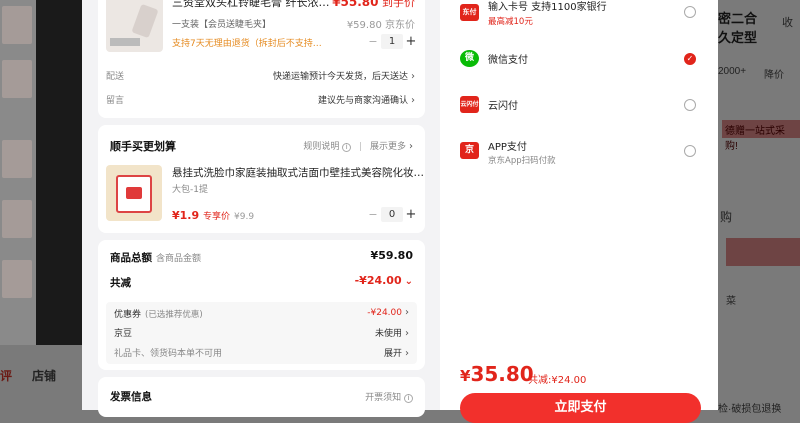  Describe the element at coordinates (469, 104) in the screenshot. I see `unionpay-quickpass-icon: 云闪付` at that location.